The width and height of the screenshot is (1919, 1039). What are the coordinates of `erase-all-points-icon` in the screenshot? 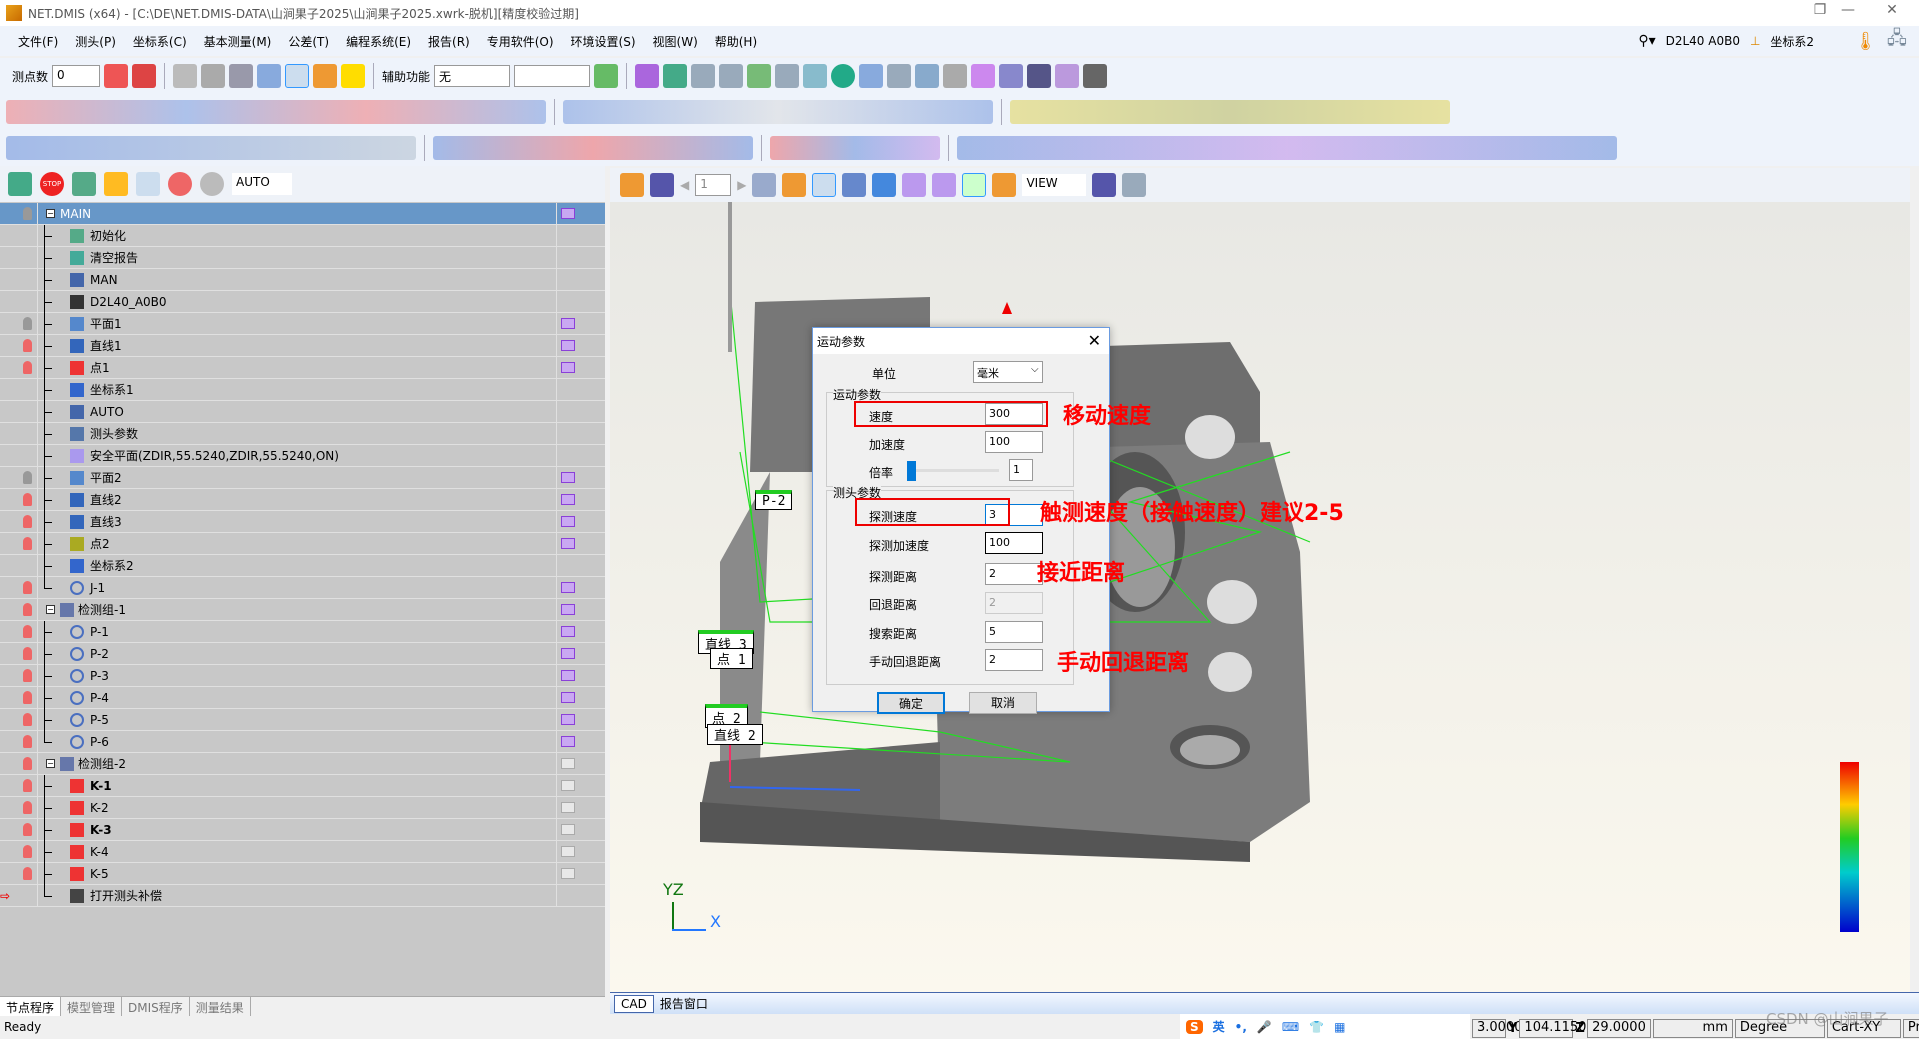 It's located at (144, 76).